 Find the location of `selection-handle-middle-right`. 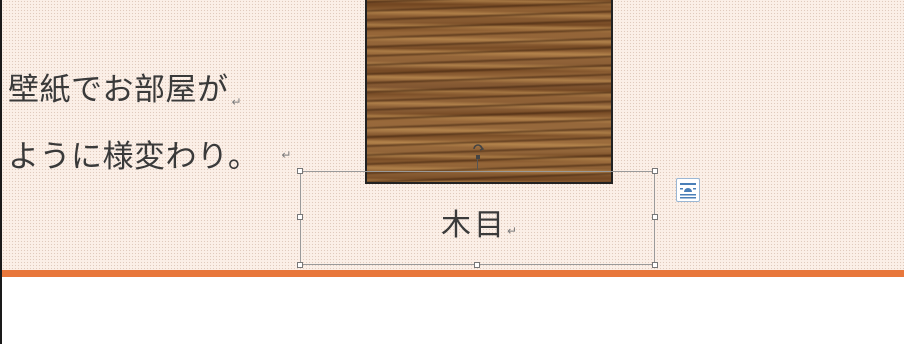

selection-handle-middle-right is located at coordinates (655, 217).